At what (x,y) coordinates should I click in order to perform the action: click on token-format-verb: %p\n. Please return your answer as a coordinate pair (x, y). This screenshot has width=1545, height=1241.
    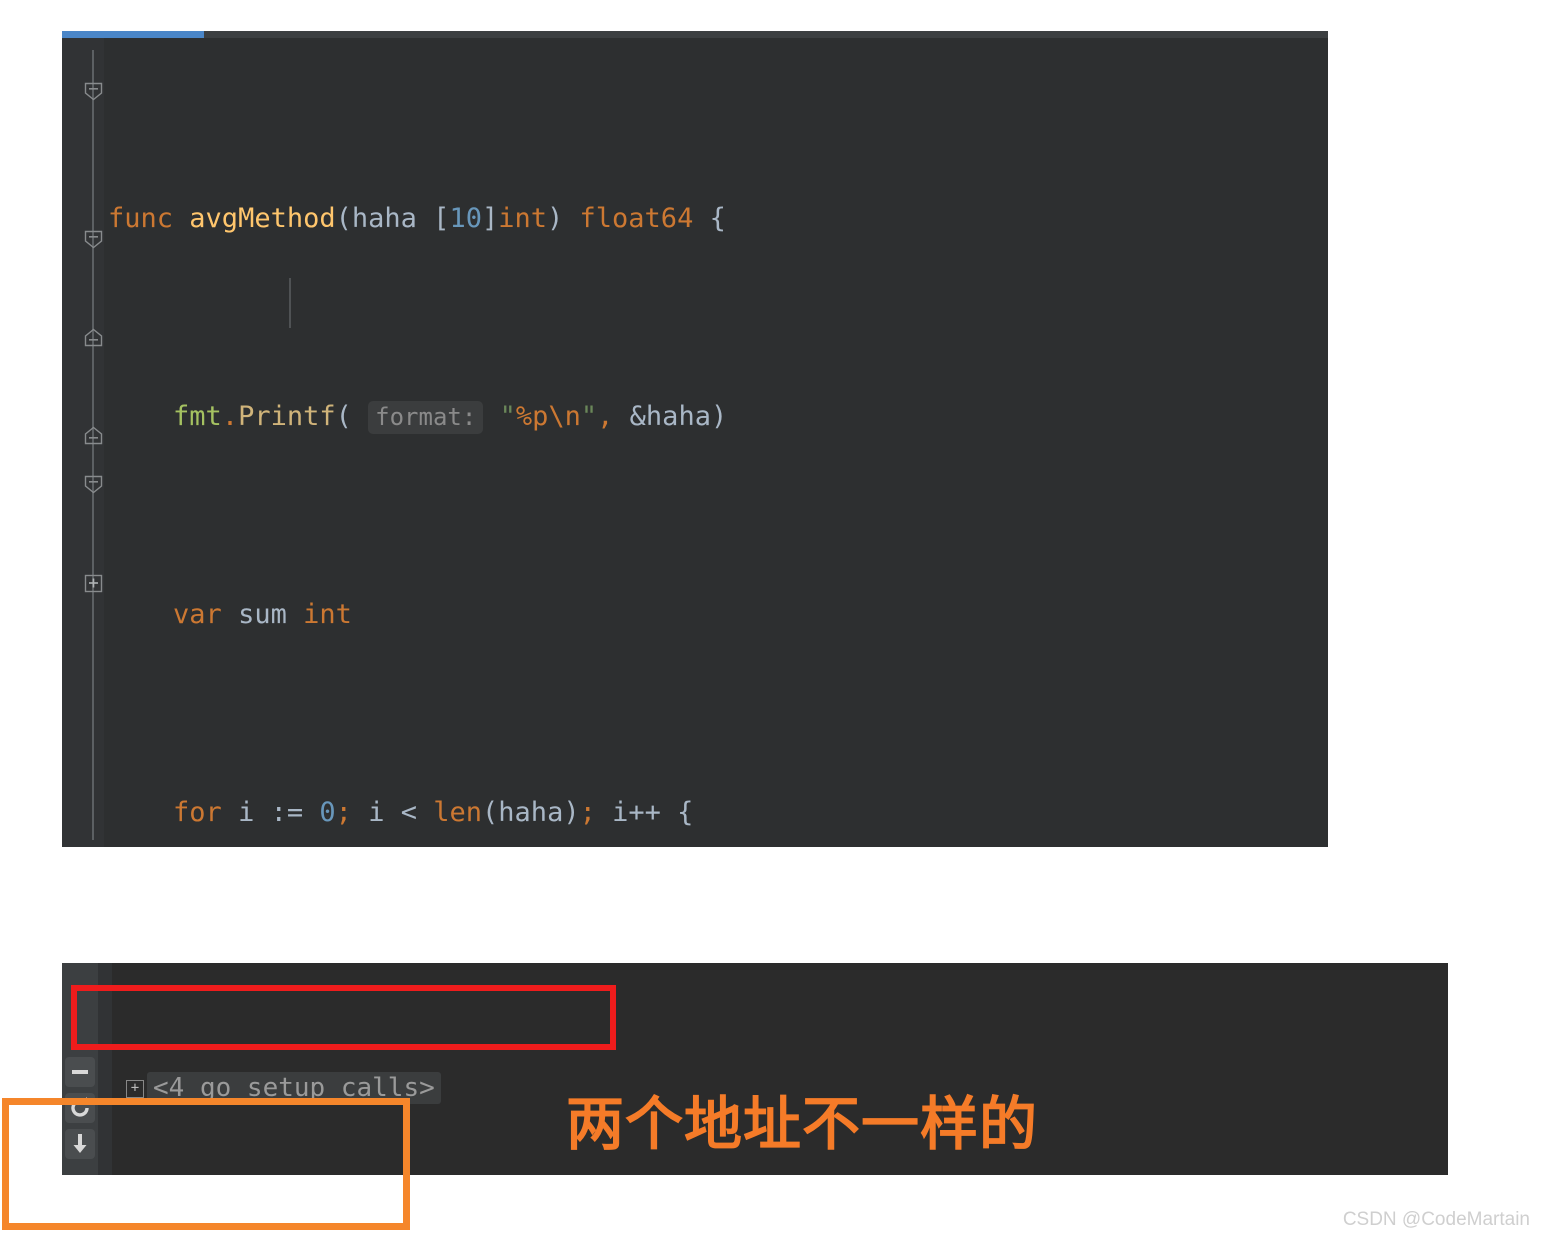
    Looking at the image, I should click on (548, 416).